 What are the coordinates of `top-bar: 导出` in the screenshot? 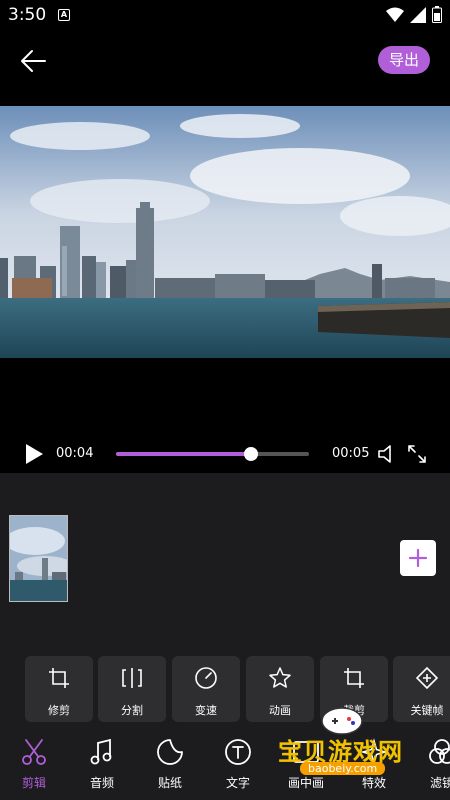 It's located at (225, 67).